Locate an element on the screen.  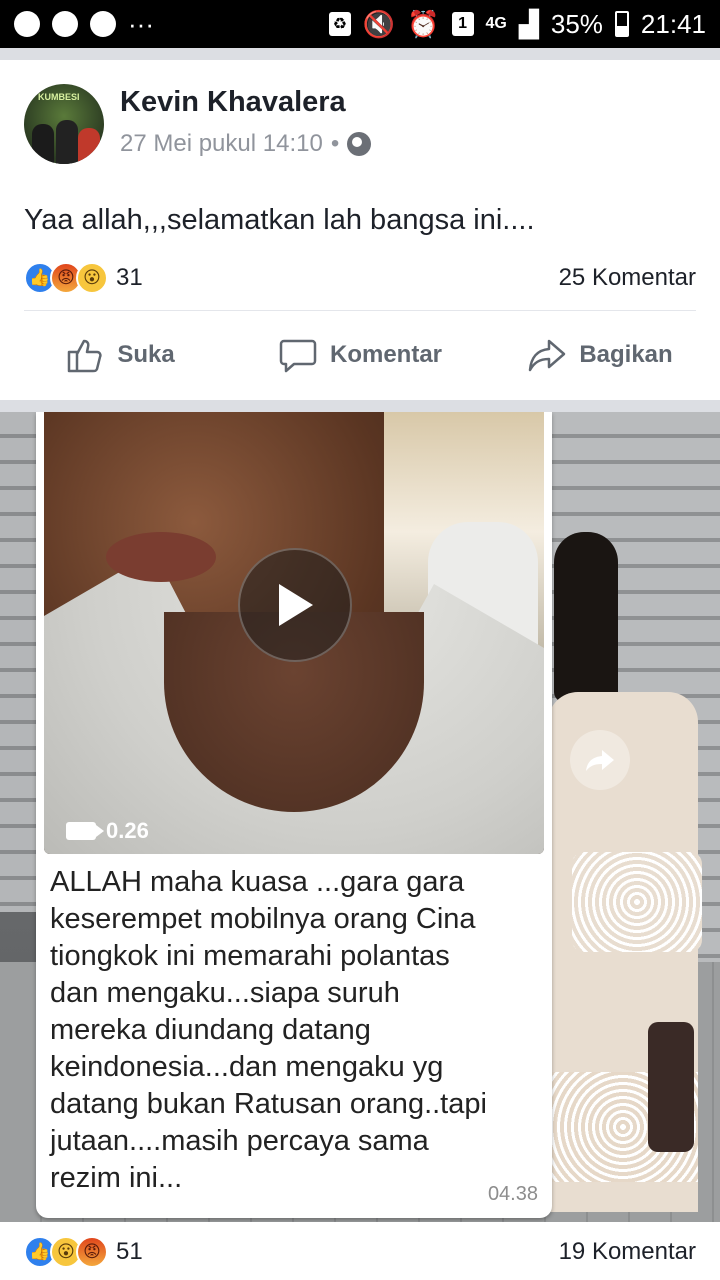
reaction-summary: 👍 😮 😡 51 is located at coordinates (83, 1252).